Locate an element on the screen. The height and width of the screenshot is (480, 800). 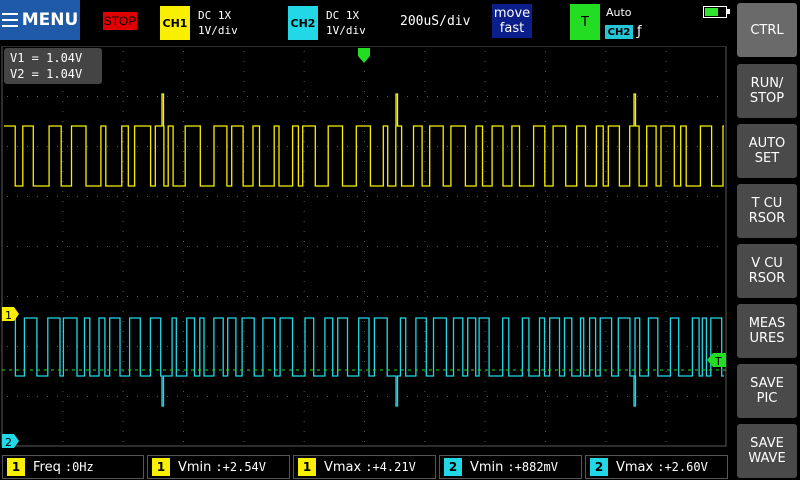
run-state-badge: STOP is located at coordinates (120, 21).